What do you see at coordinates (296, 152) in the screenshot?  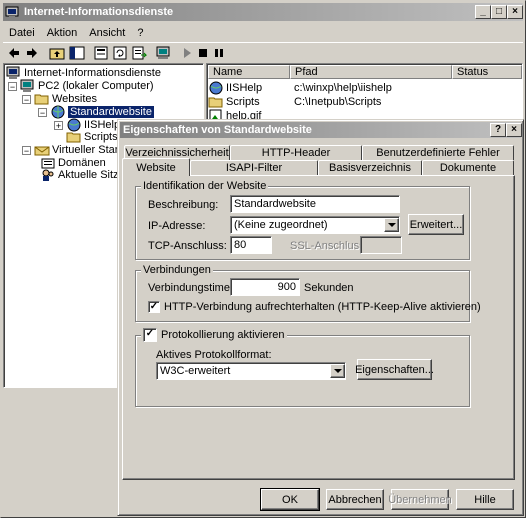 I see `tab-http-header: HTTP-Header` at bounding box center [296, 152].